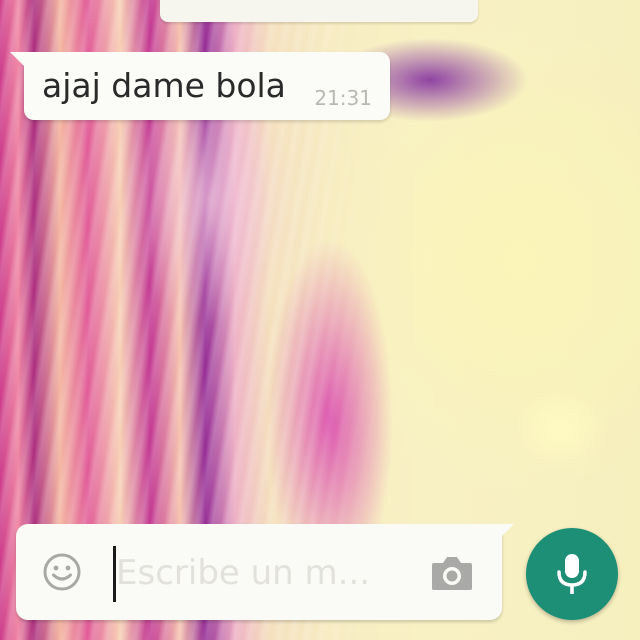 The height and width of the screenshot is (640, 640). What do you see at coordinates (343, 98) in the screenshot?
I see `message-timestamp: 21:31` at bounding box center [343, 98].